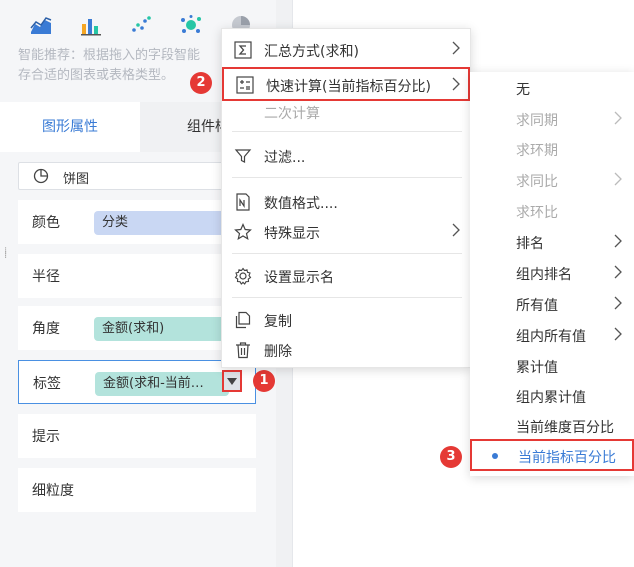 The image size is (634, 567). I want to click on submenu-item-all-values: 所有值, so click(552, 304).